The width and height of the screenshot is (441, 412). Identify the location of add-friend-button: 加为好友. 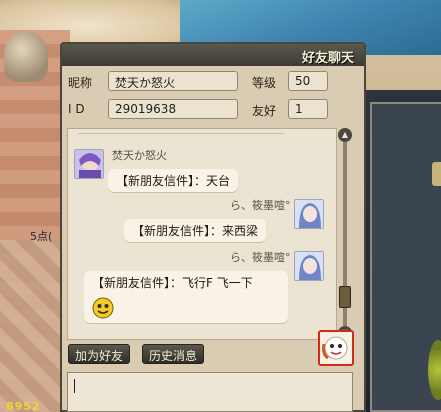
(99, 354).